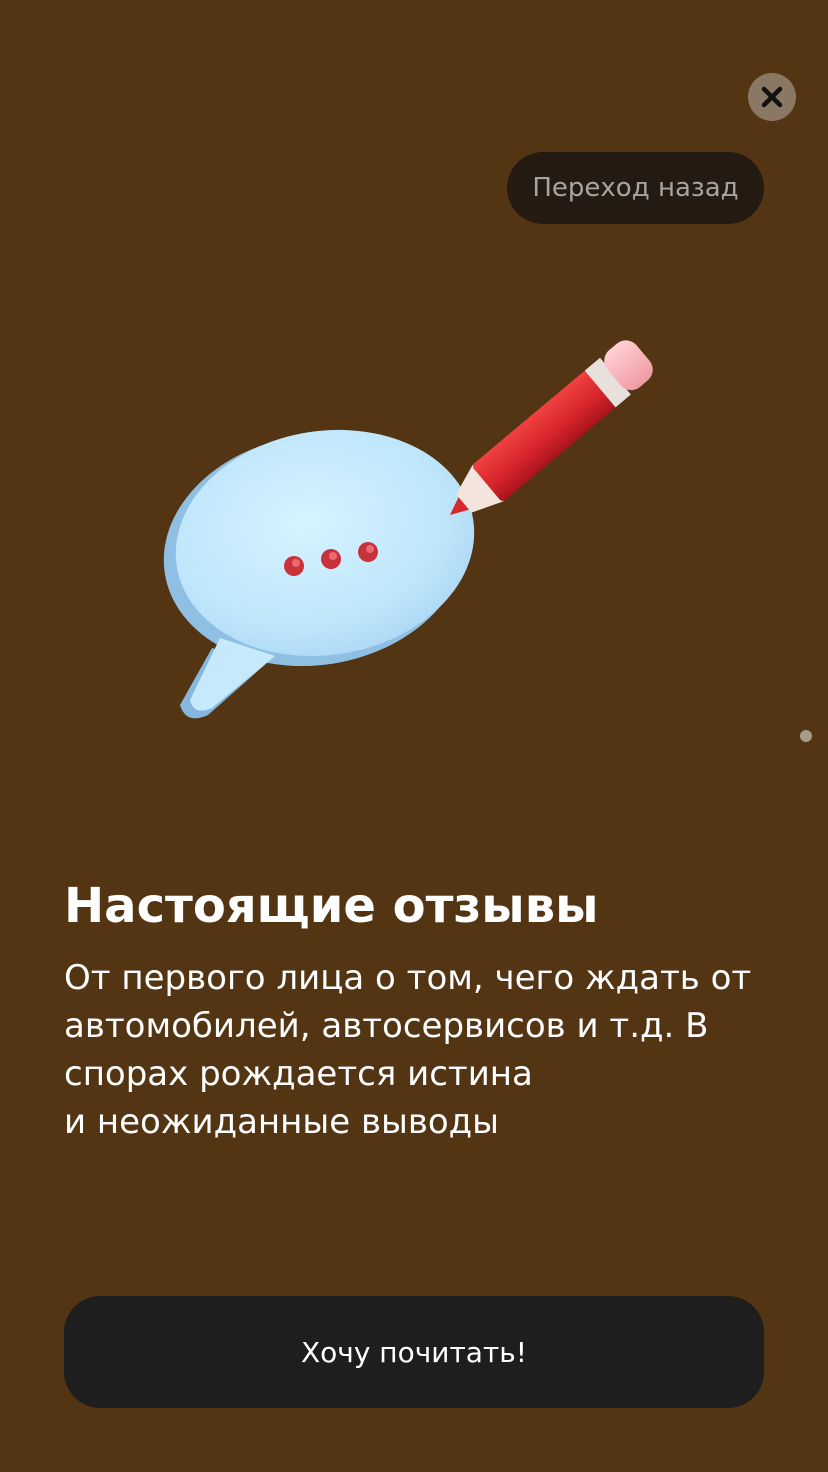 The image size is (828, 1472). I want to click on back-button: Переход назад, so click(635, 188).